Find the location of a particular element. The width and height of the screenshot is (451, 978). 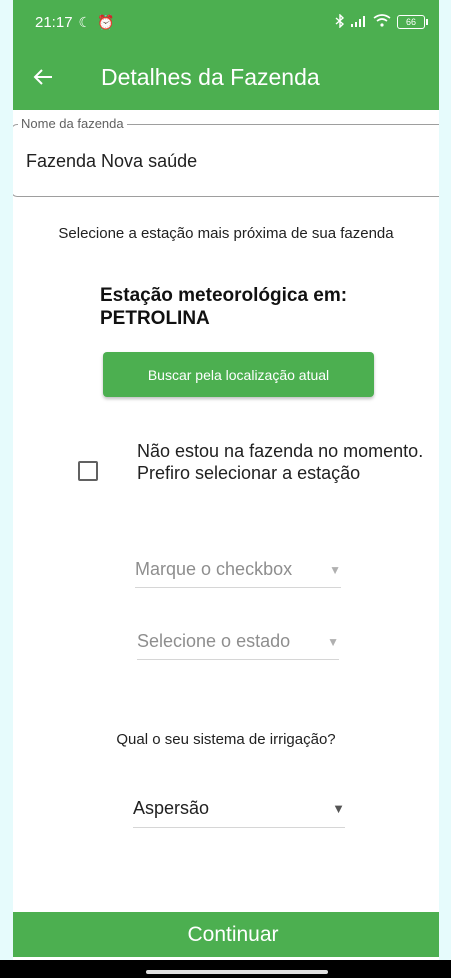

irrigation-dropdown-value: Aspersão is located at coordinates (171, 808).